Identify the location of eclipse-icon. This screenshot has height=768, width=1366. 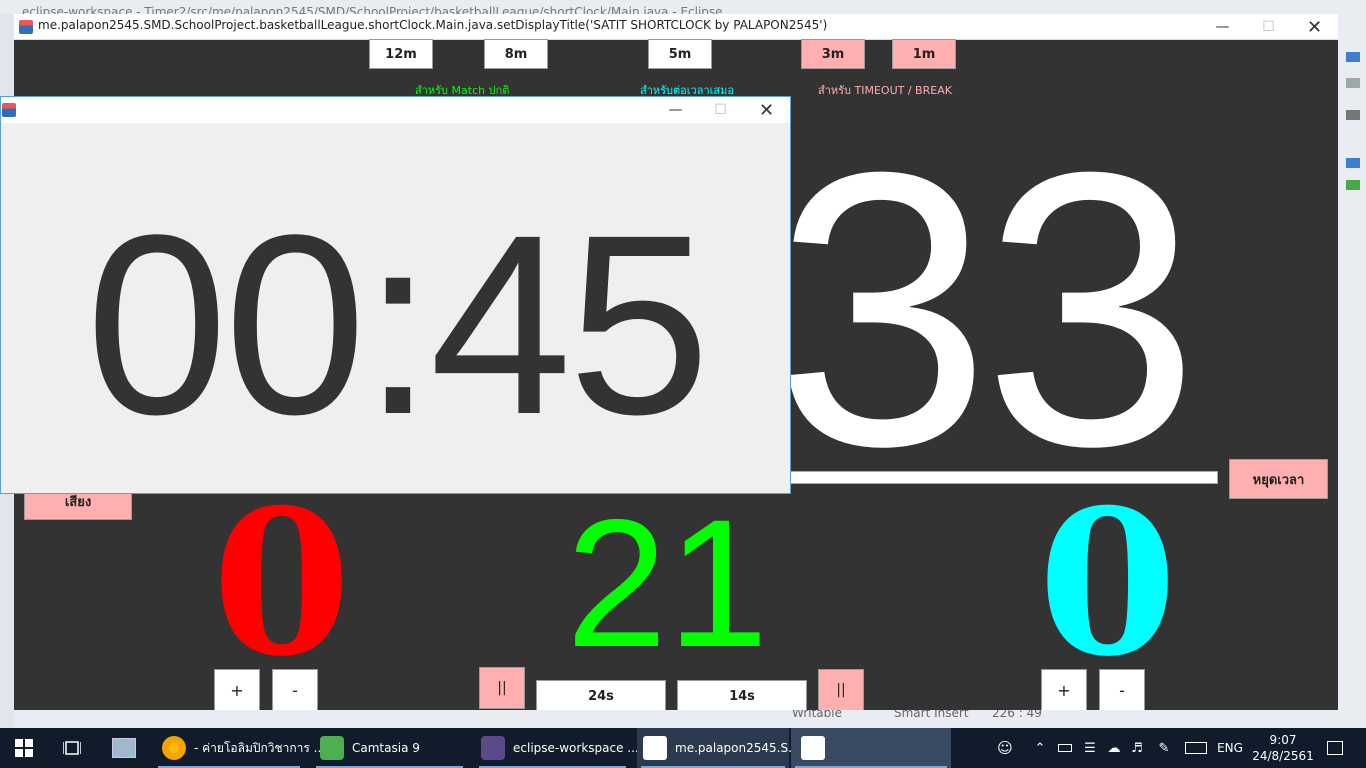
(493, 748).